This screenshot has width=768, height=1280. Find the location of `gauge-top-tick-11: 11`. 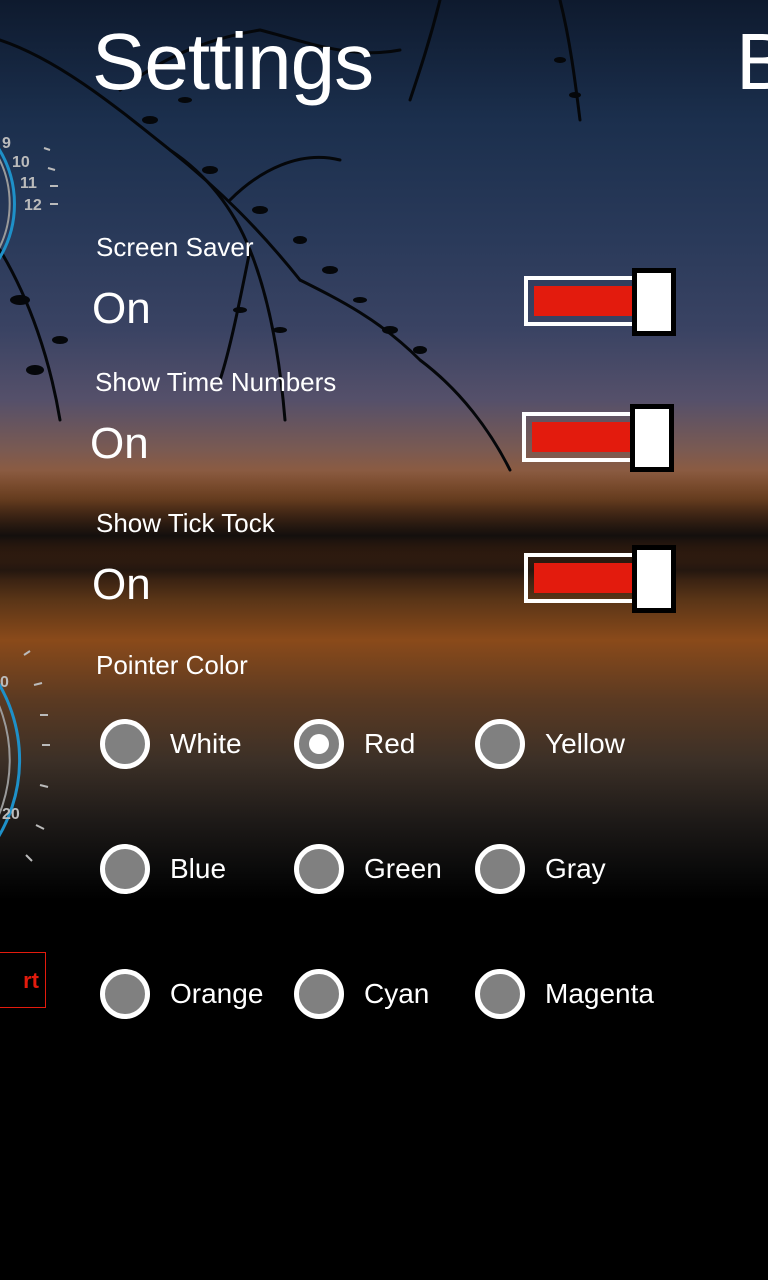

gauge-top-tick-11: 11 is located at coordinates (28, 183).